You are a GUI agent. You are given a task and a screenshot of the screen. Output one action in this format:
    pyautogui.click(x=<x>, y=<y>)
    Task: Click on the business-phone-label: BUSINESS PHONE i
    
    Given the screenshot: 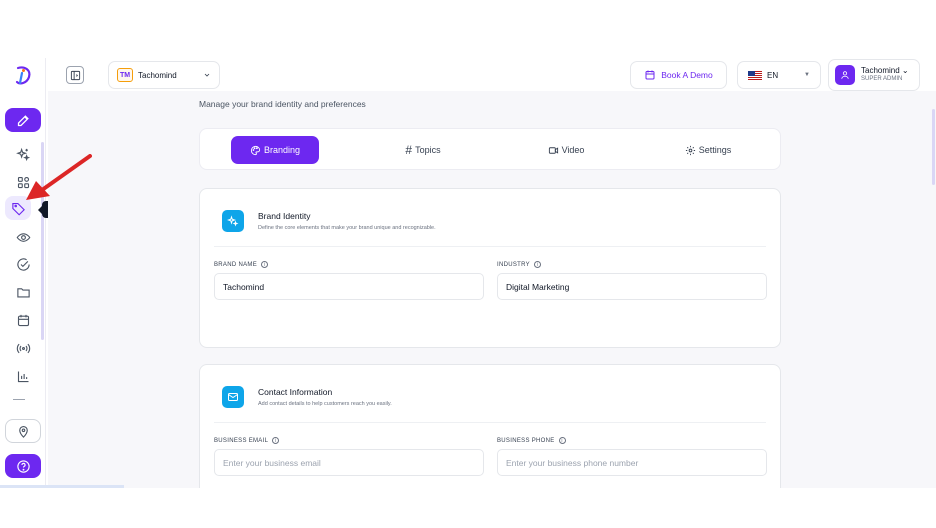 What is the action you would take?
    pyautogui.click(x=531, y=440)
    